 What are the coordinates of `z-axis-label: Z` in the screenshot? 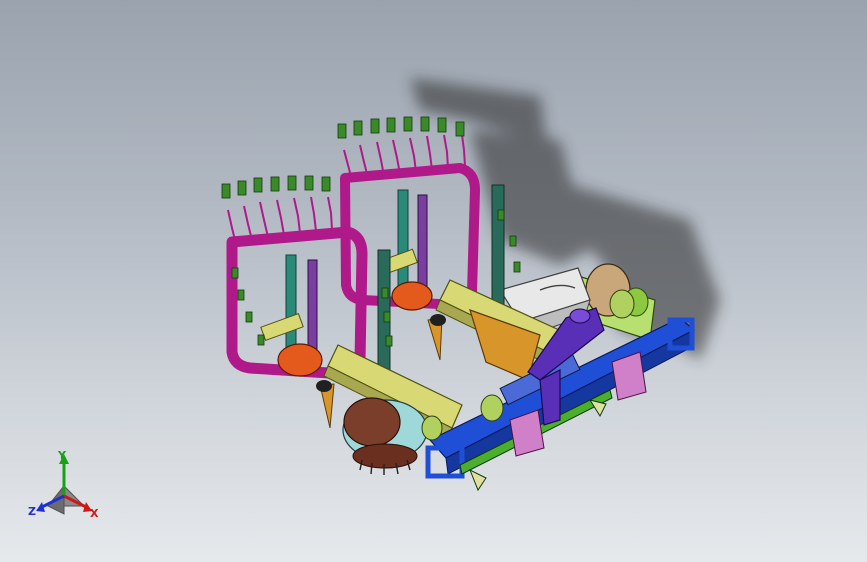 It's located at (32, 511).